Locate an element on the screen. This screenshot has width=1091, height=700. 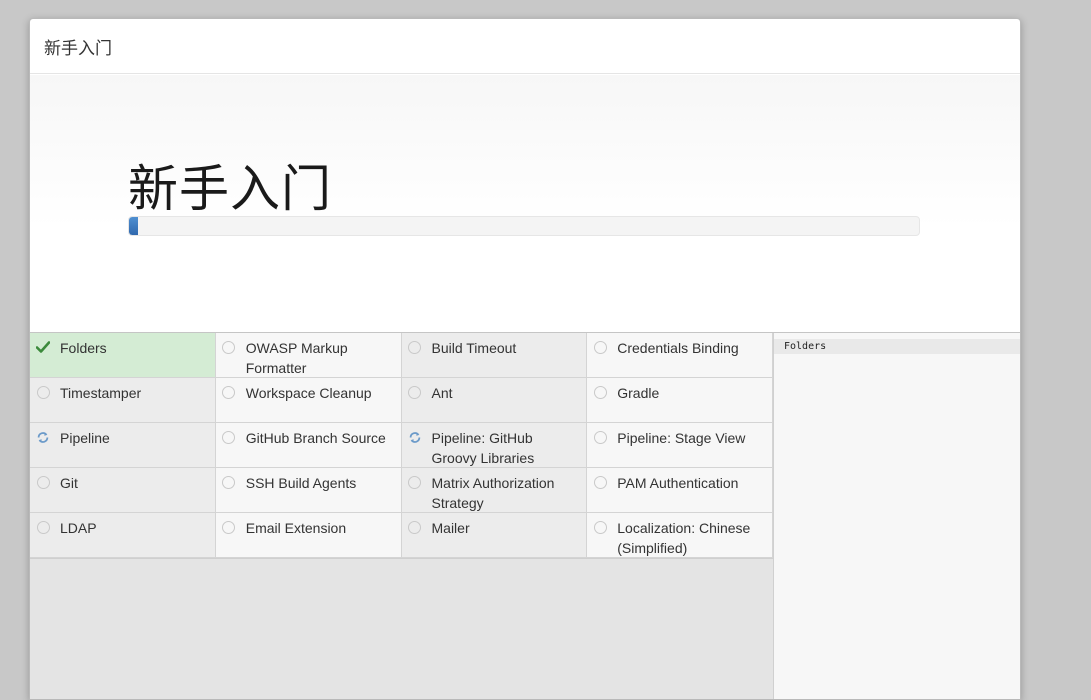
plugin-item: Gradle is located at coordinates (680, 400).